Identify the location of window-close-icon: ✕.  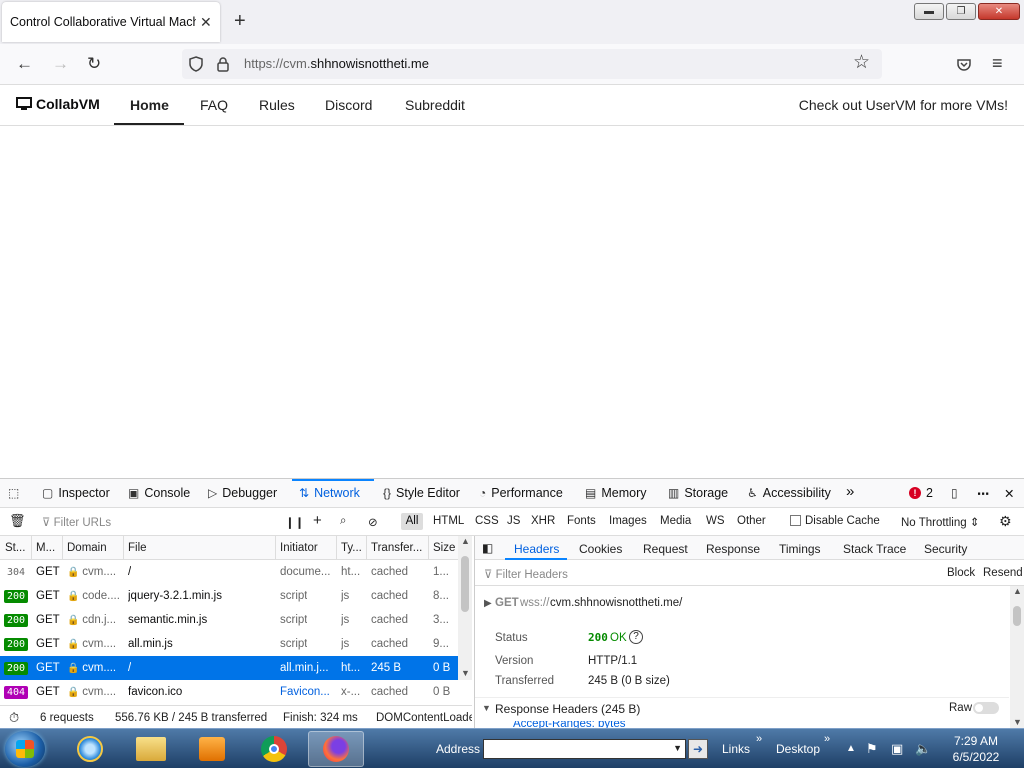
(999, 11).